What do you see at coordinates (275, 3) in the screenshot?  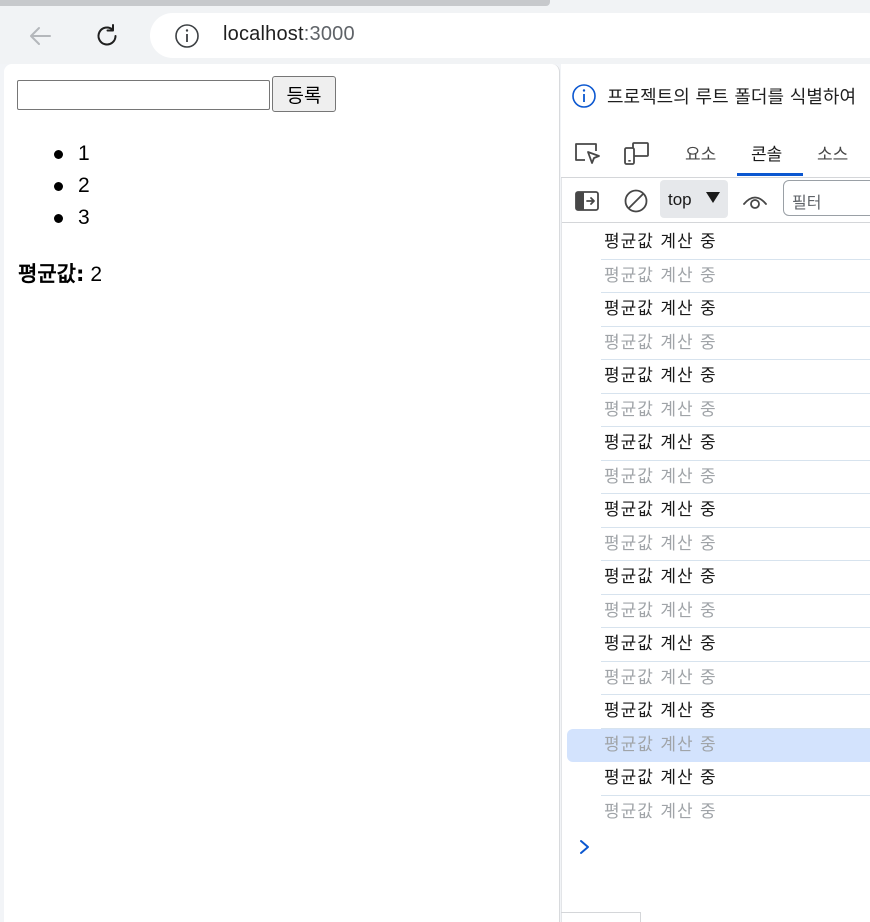 I see `tab-strip` at bounding box center [275, 3].